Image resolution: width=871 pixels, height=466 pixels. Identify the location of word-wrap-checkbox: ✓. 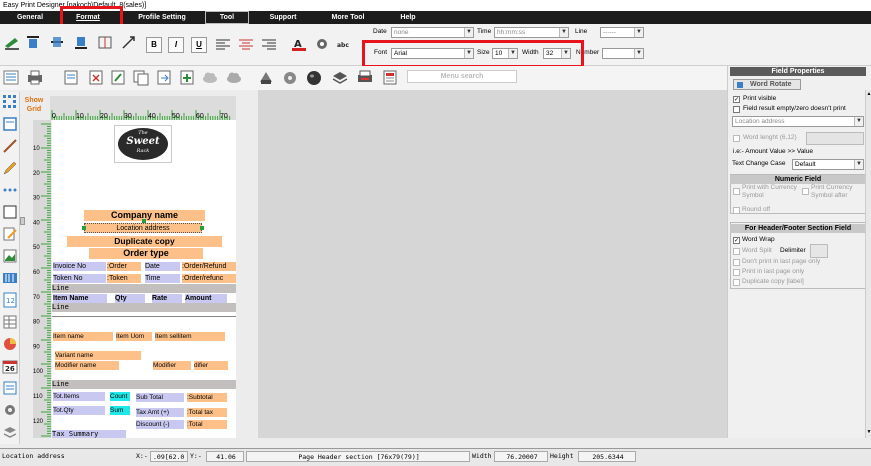
(736, 240).